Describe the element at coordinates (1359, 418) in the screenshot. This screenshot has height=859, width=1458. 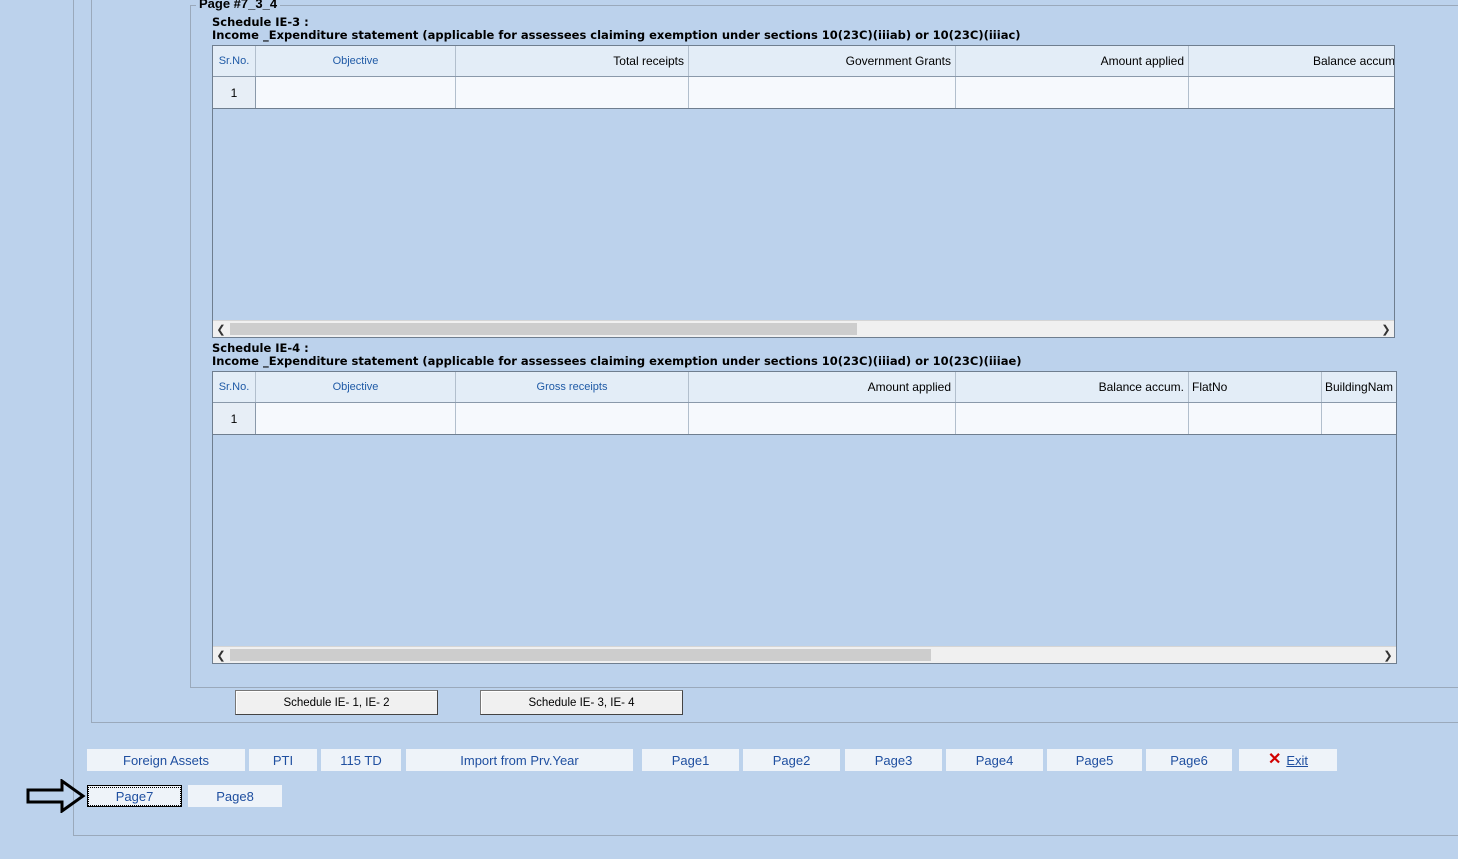
I see `ie4-cell-buildingname` at that location.